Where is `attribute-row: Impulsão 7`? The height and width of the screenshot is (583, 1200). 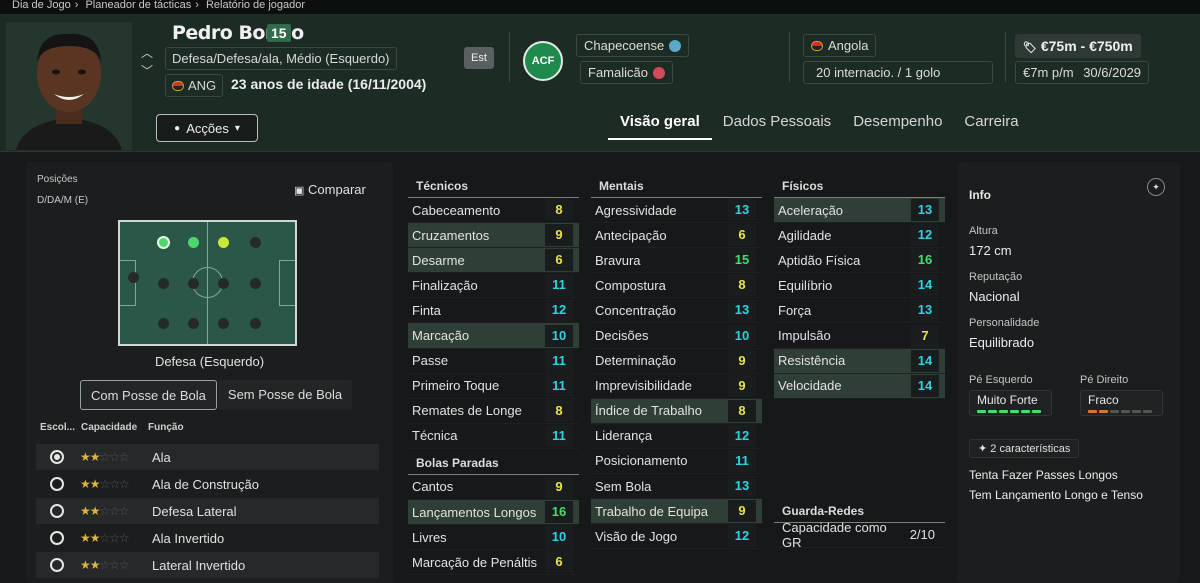 attribute-row: Impulsão 7 is located at coordinates (859, 336).